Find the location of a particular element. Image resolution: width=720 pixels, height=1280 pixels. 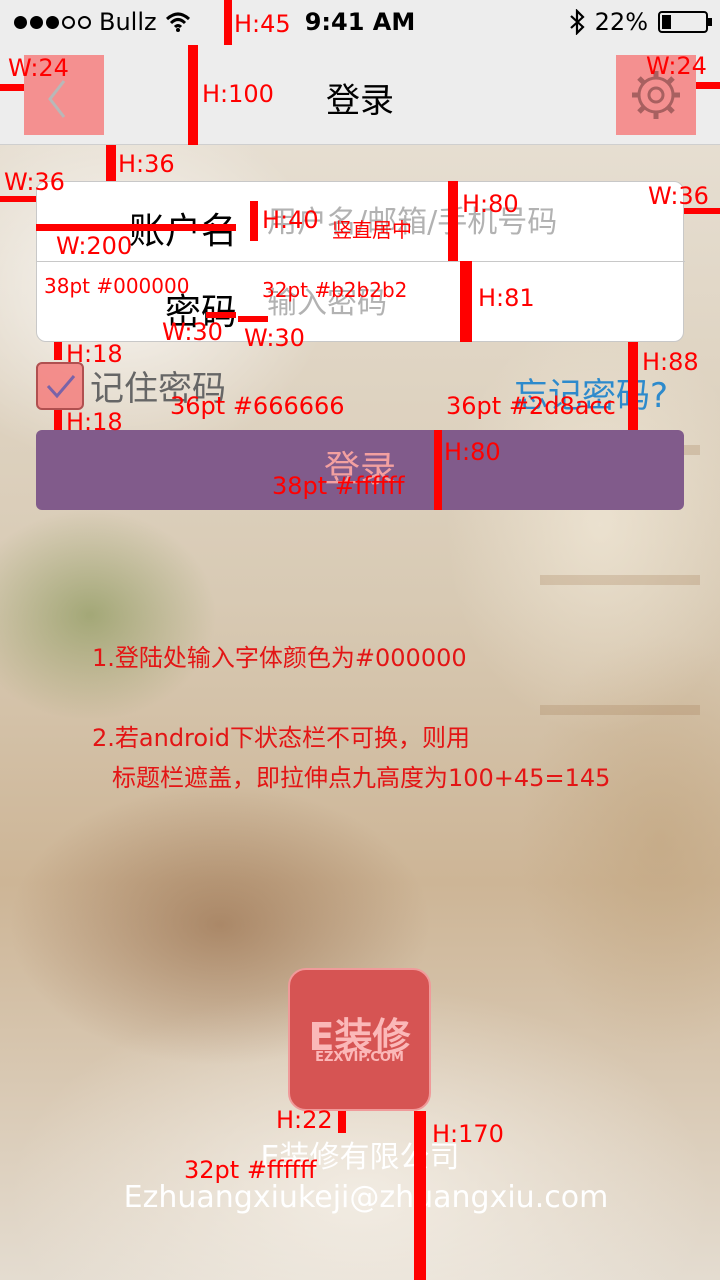

annotation-label-spec: 38pt #000000 is located at coordinates (117, 286).